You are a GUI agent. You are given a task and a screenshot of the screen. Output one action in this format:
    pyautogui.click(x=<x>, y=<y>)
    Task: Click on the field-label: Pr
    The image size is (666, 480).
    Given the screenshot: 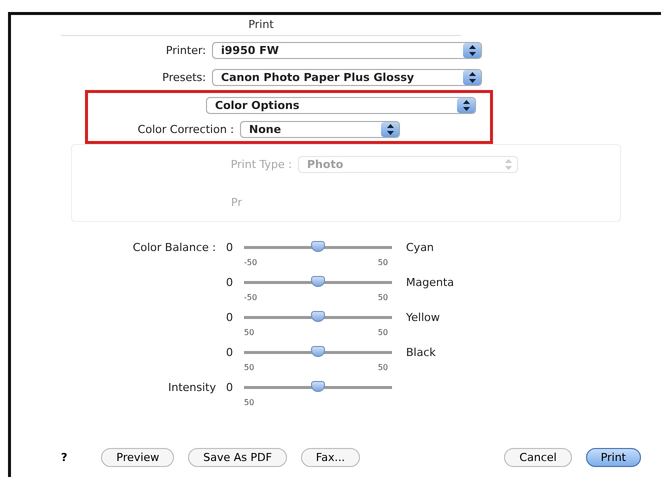 What is the action you would take?
    pyautogui.click(x=236, y=202)
    